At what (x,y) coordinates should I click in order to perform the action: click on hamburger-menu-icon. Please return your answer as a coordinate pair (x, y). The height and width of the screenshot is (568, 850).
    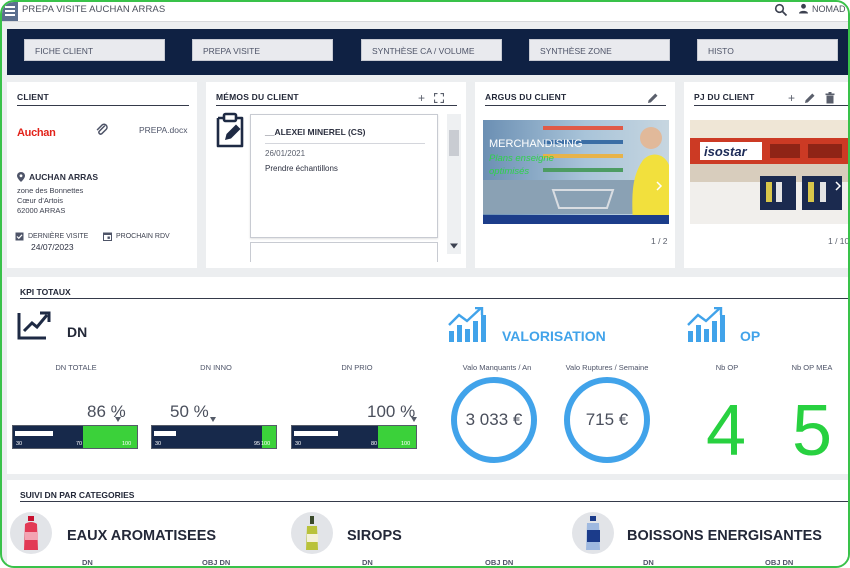
    Looking at the image, I should click on (10, 11).